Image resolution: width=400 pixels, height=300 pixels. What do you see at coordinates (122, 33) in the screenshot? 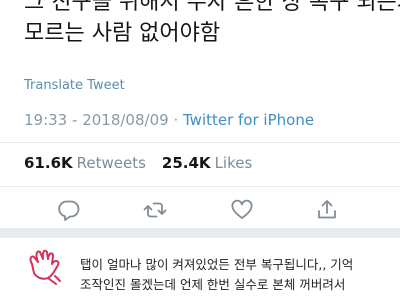
I see `tweet-text-line-2: 모르는 사람 없어야함` at bounding box center [122, 33].